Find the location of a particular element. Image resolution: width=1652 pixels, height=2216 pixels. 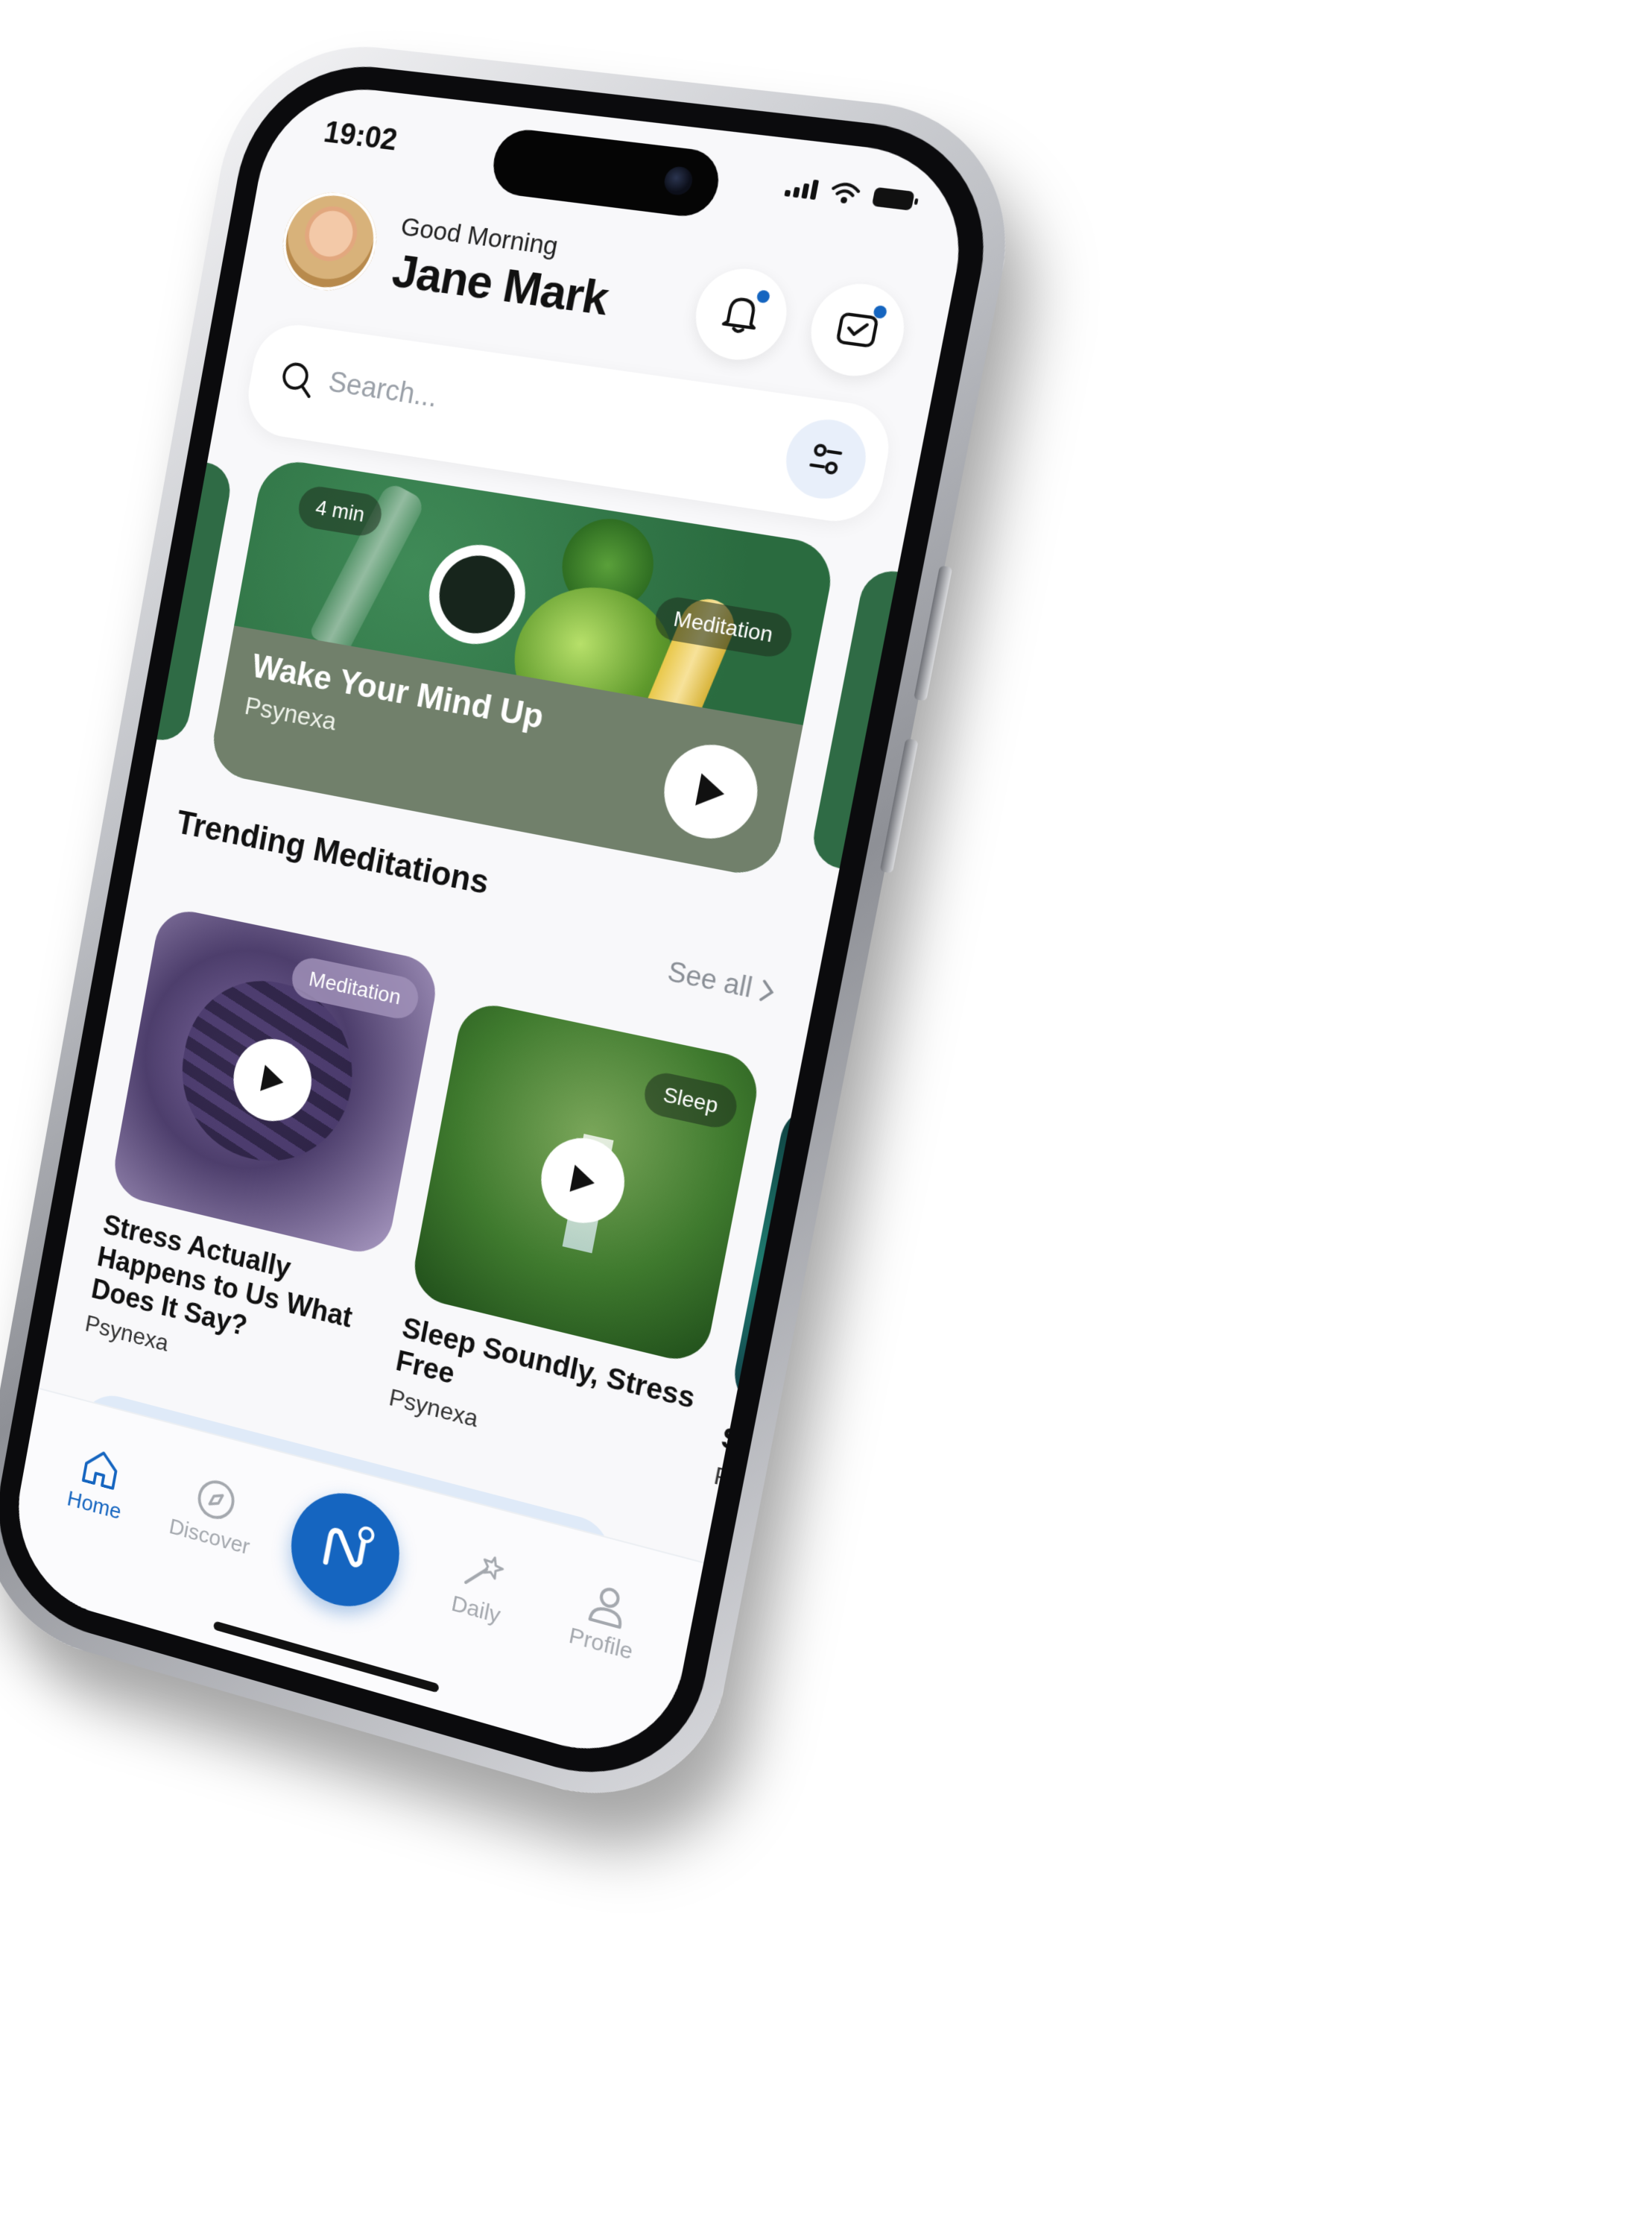

user-name: Jane Mark is located at coordinates (500, 285).